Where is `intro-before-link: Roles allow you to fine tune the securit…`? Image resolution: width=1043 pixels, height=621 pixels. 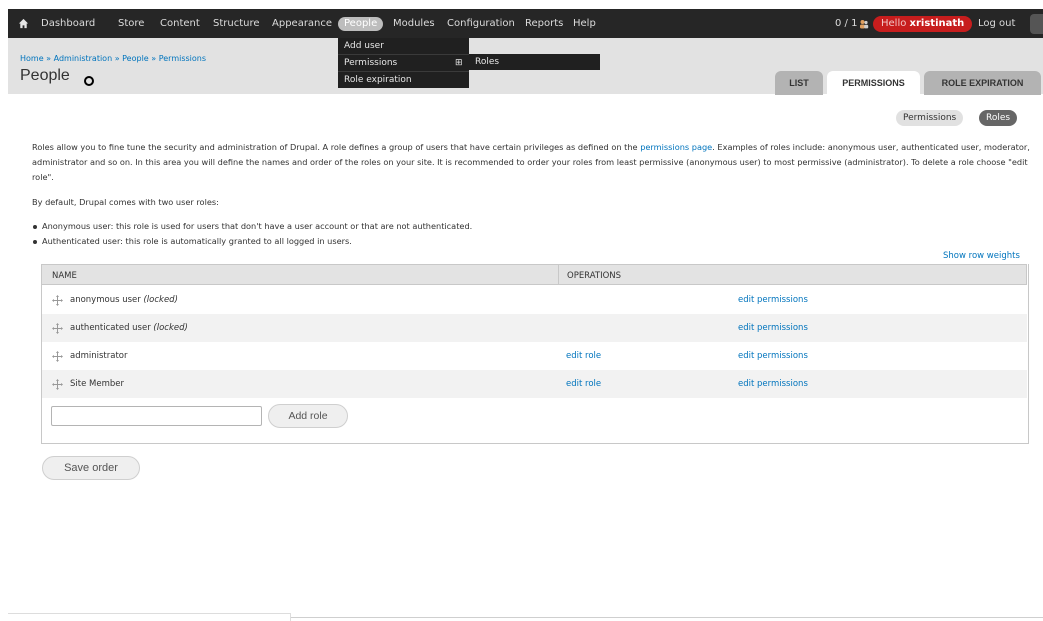 intro-before-link: Roles allow you to fine tune the securit… is located at coordinates (336, 147).